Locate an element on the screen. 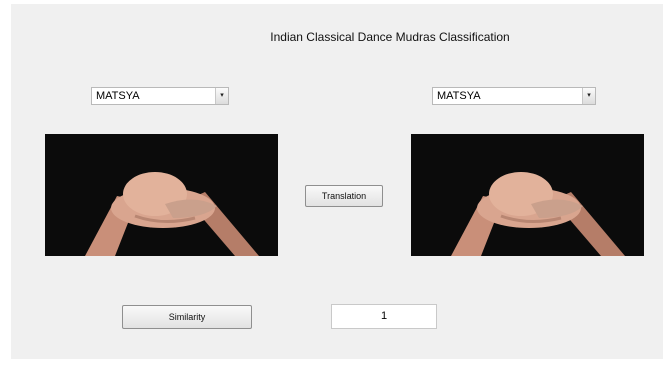 Image resolution: width=671 pixels, height=365 pixels. right-mudra-image is located at coordinates (527, 195).